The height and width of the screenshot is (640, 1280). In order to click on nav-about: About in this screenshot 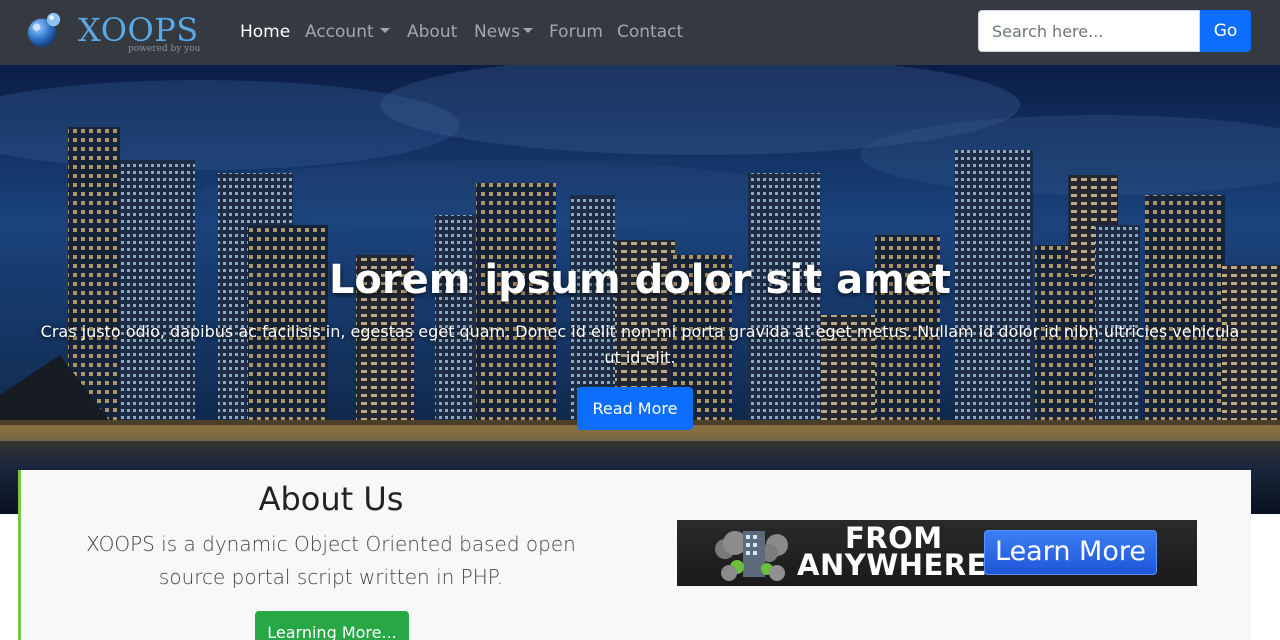, I will do `click(432, 32)`.